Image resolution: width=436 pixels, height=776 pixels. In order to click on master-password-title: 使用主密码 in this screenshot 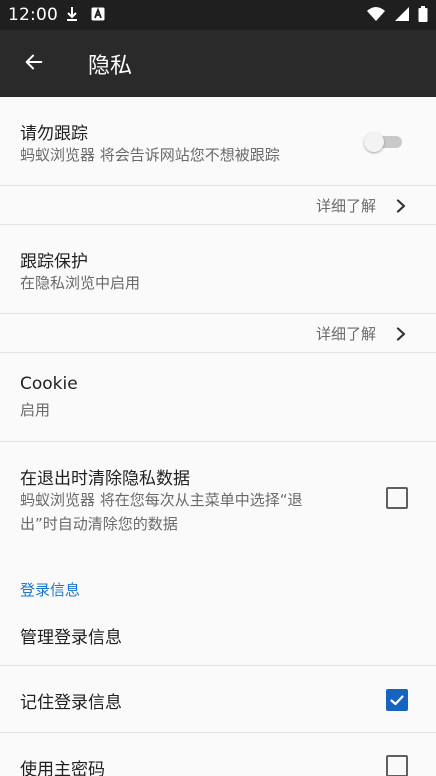, I will do `click(62, 768)`.